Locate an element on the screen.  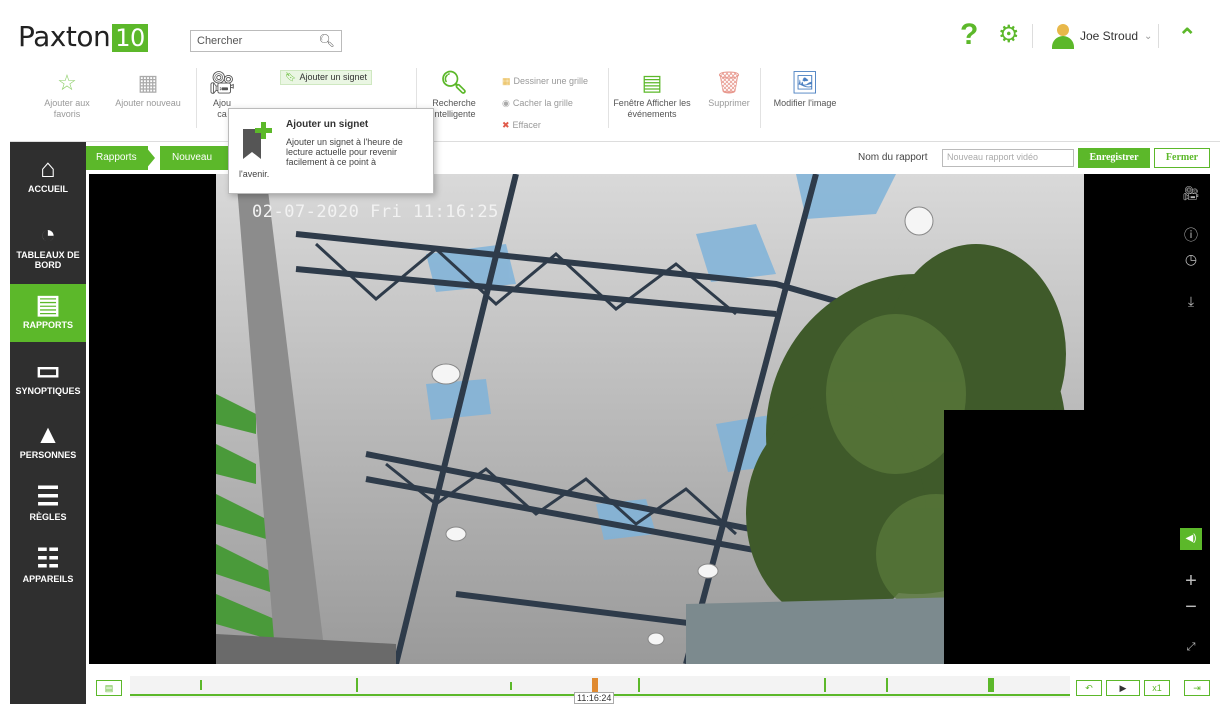
sidebar-item-appareils: ☷ APPAREILS is located at coordinates (48, 570).